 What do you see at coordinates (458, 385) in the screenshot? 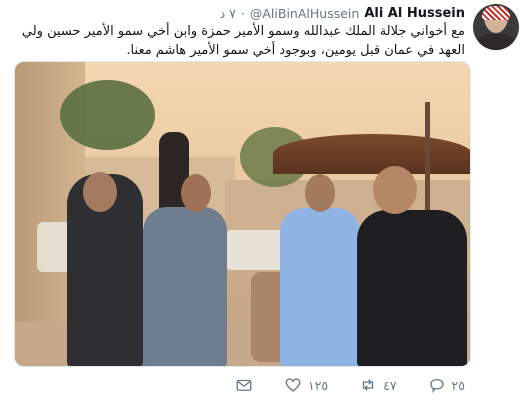
I see `reply-count: ٢٥` at bounding box center [458, 385].